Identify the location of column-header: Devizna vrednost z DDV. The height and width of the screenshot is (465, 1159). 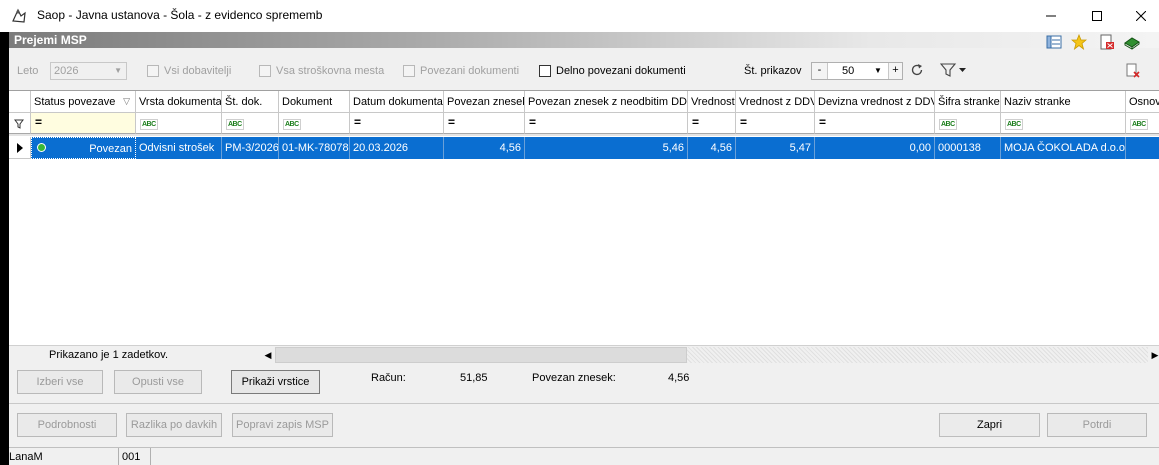
(875, 102).